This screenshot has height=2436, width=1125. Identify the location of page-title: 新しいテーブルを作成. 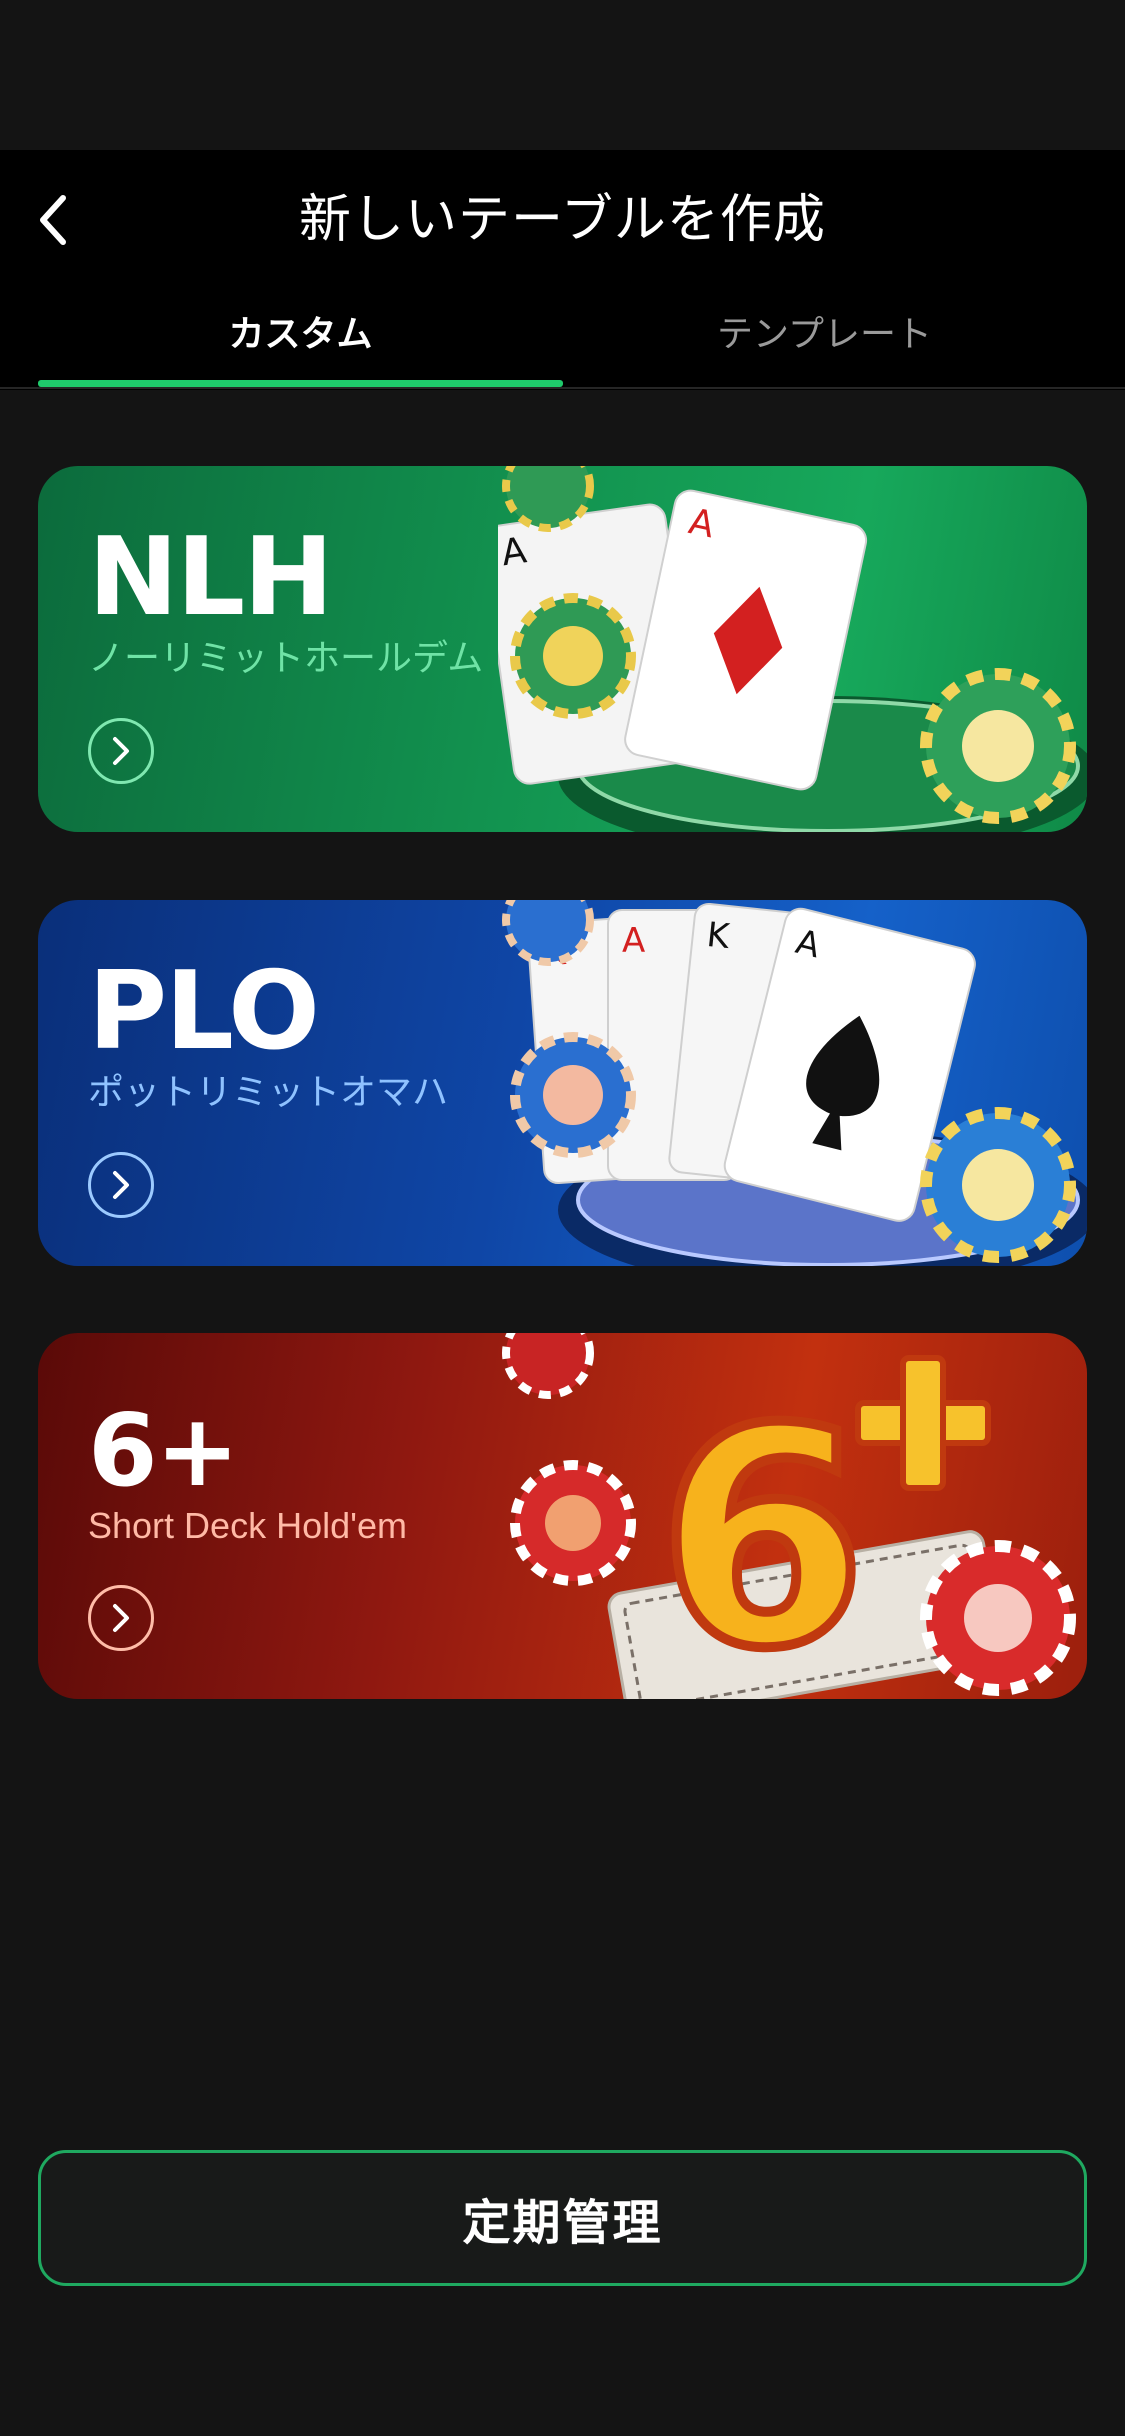
(562, 220).